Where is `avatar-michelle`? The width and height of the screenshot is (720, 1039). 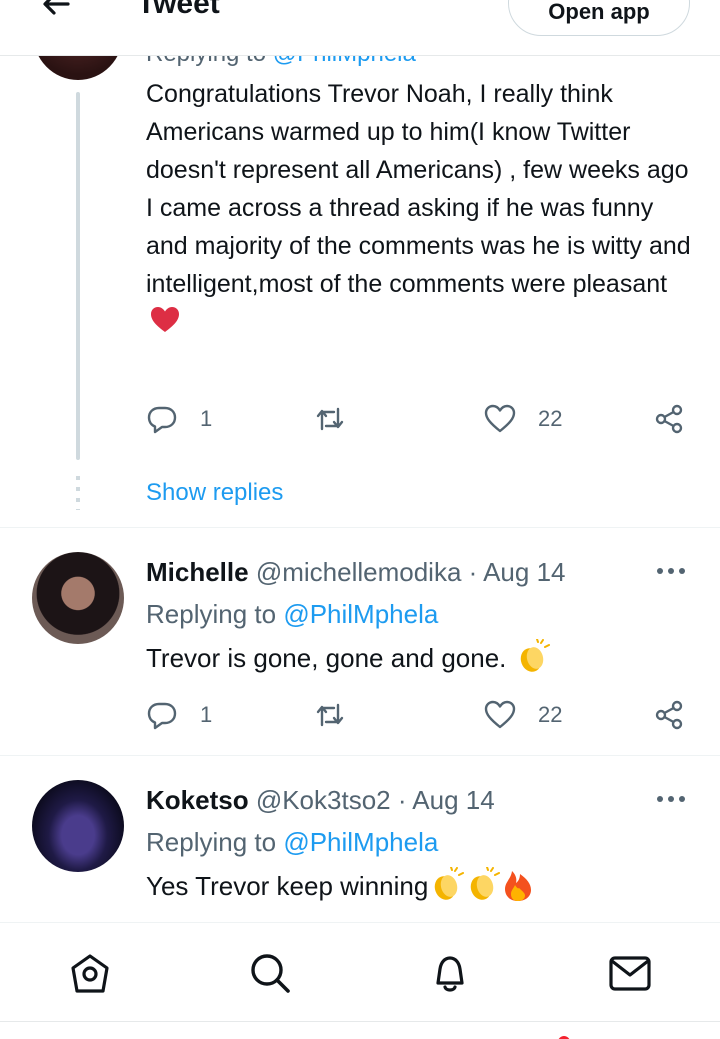 avatar-michelle is located at coordinates (78, 598).